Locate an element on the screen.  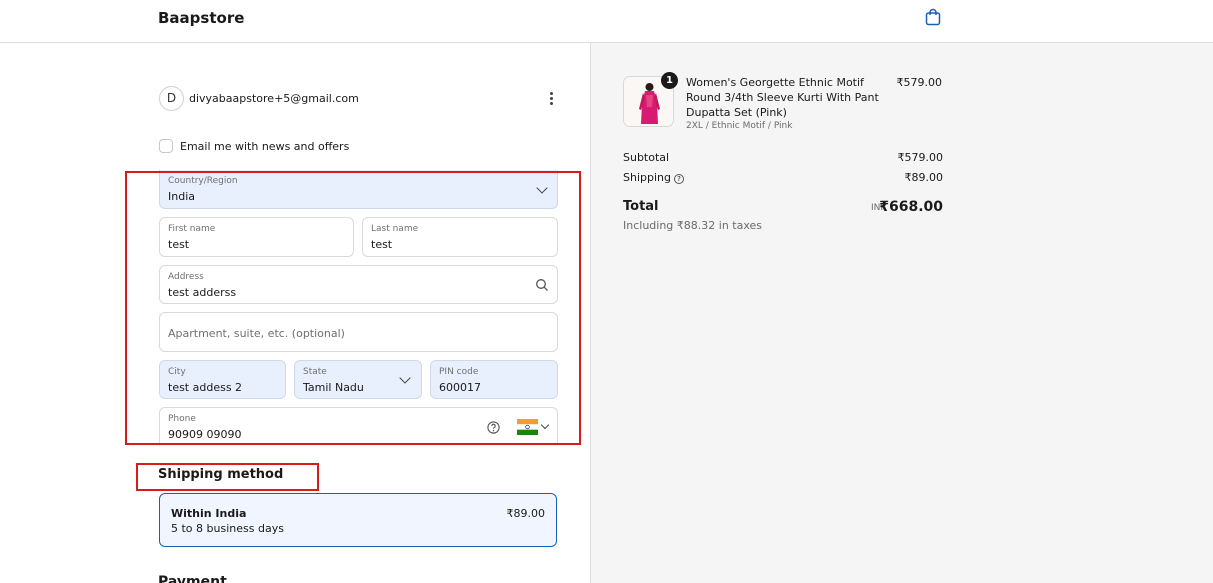
total-label: Total is located at coordinates (641, 206).